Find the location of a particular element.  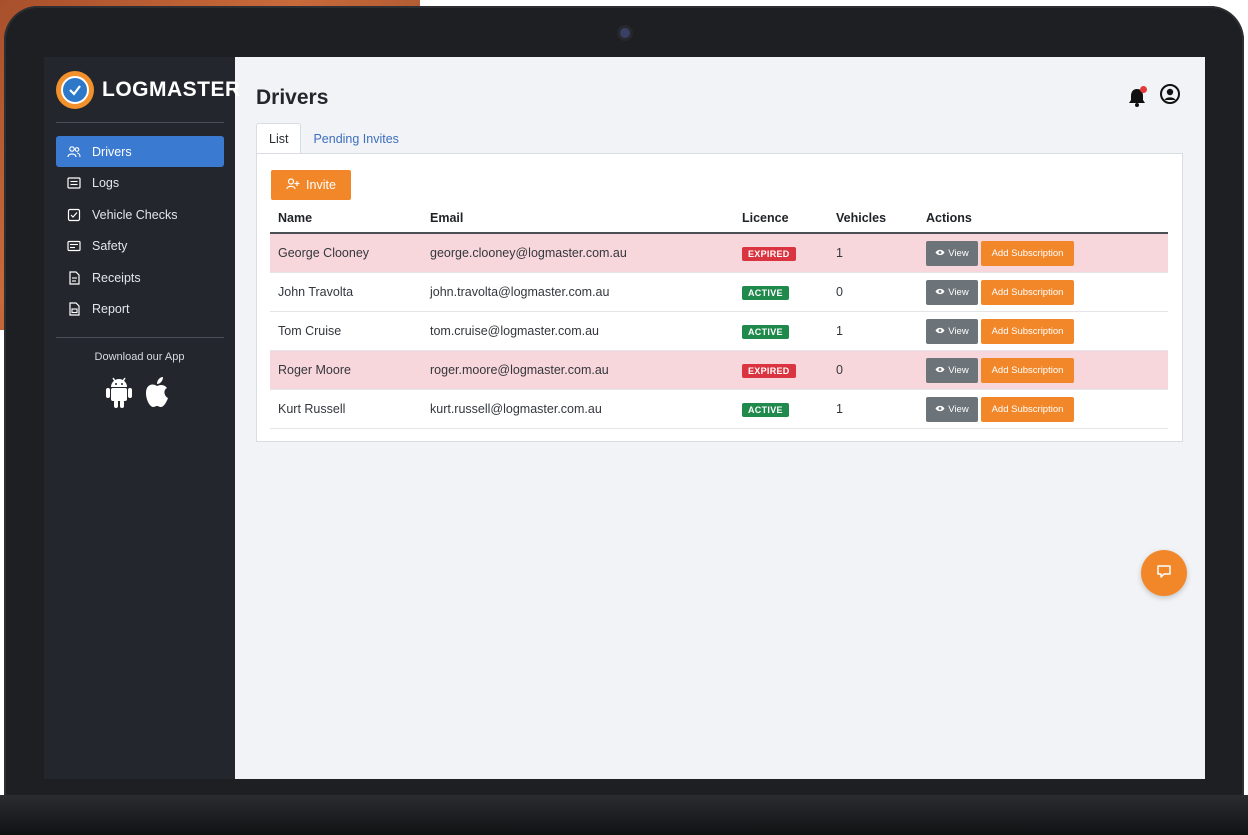

brand: LOGMASTER is located at coordinates (148, 90).